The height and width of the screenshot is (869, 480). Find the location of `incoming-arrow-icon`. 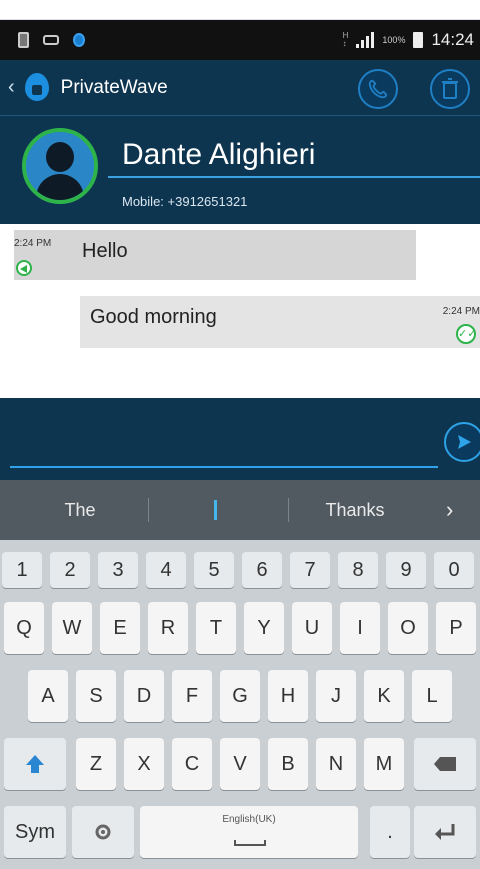

incoming-arrow-icon is located at coordinates (24, 268).